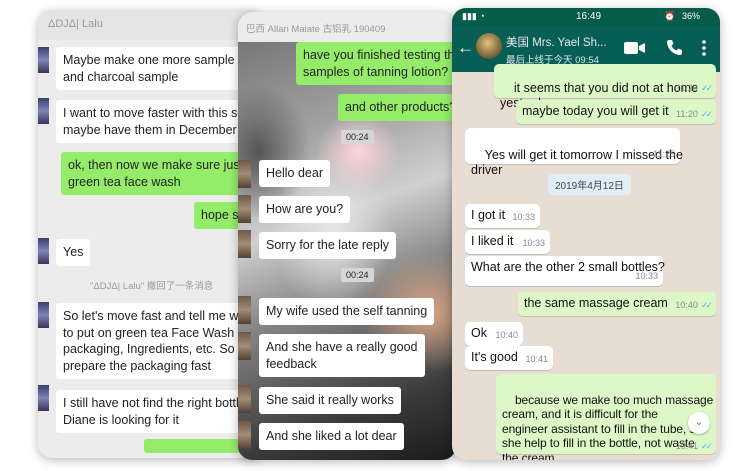  Describe the element at coordinates (488, 215) in the screenshot. I see `message-text: I got it` at that location.